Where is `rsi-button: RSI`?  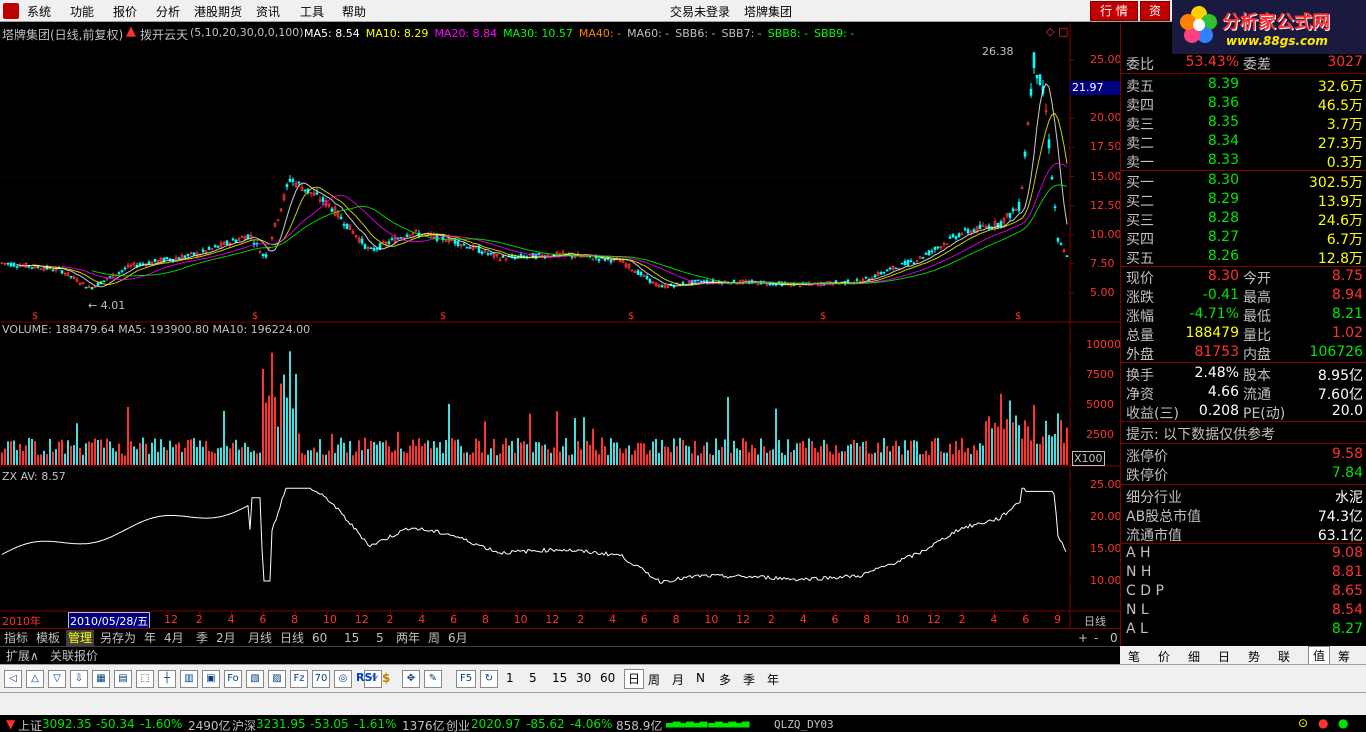
rsi-button: RSI is located at coordinates (366, 677).